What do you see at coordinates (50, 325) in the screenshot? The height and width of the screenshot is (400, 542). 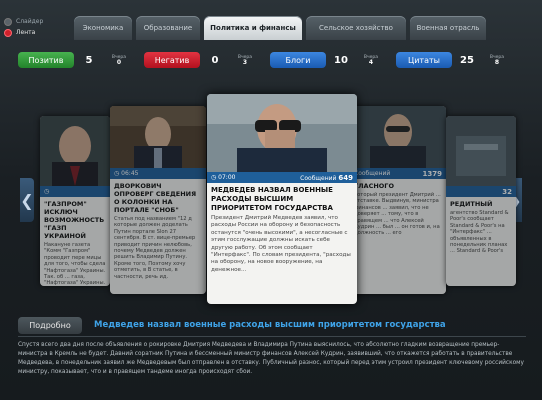 I see `more-button: Подробно` at bounding box center [50, 325].